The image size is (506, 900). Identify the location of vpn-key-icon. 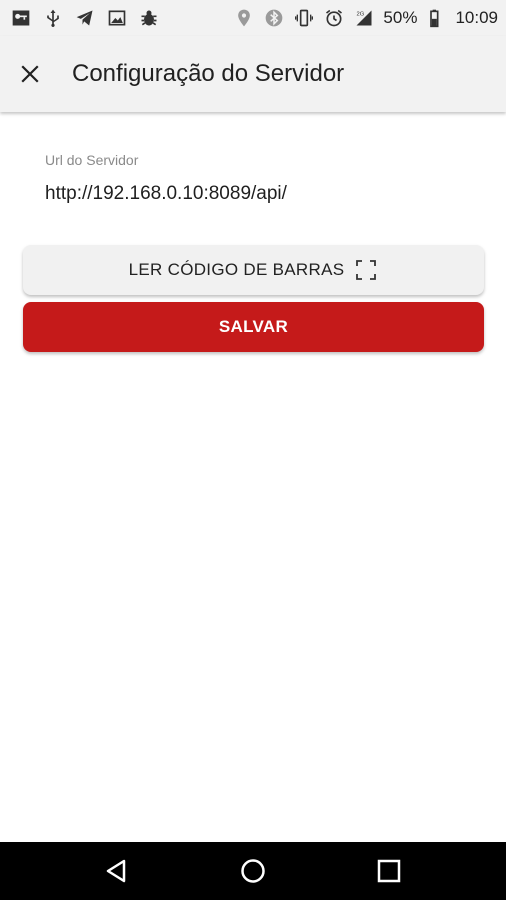
(21, 18).